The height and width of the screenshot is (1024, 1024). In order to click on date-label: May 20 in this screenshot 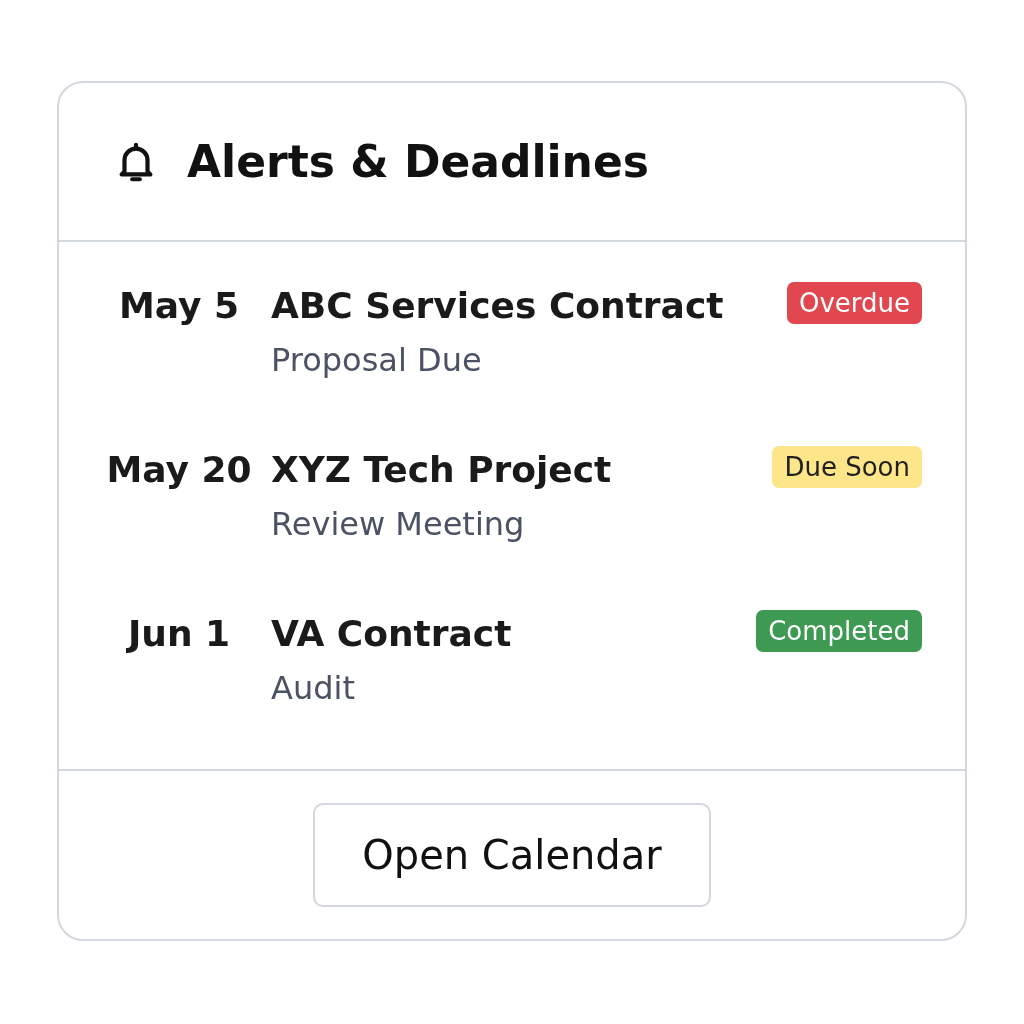, I will do `click(179, 470)`.